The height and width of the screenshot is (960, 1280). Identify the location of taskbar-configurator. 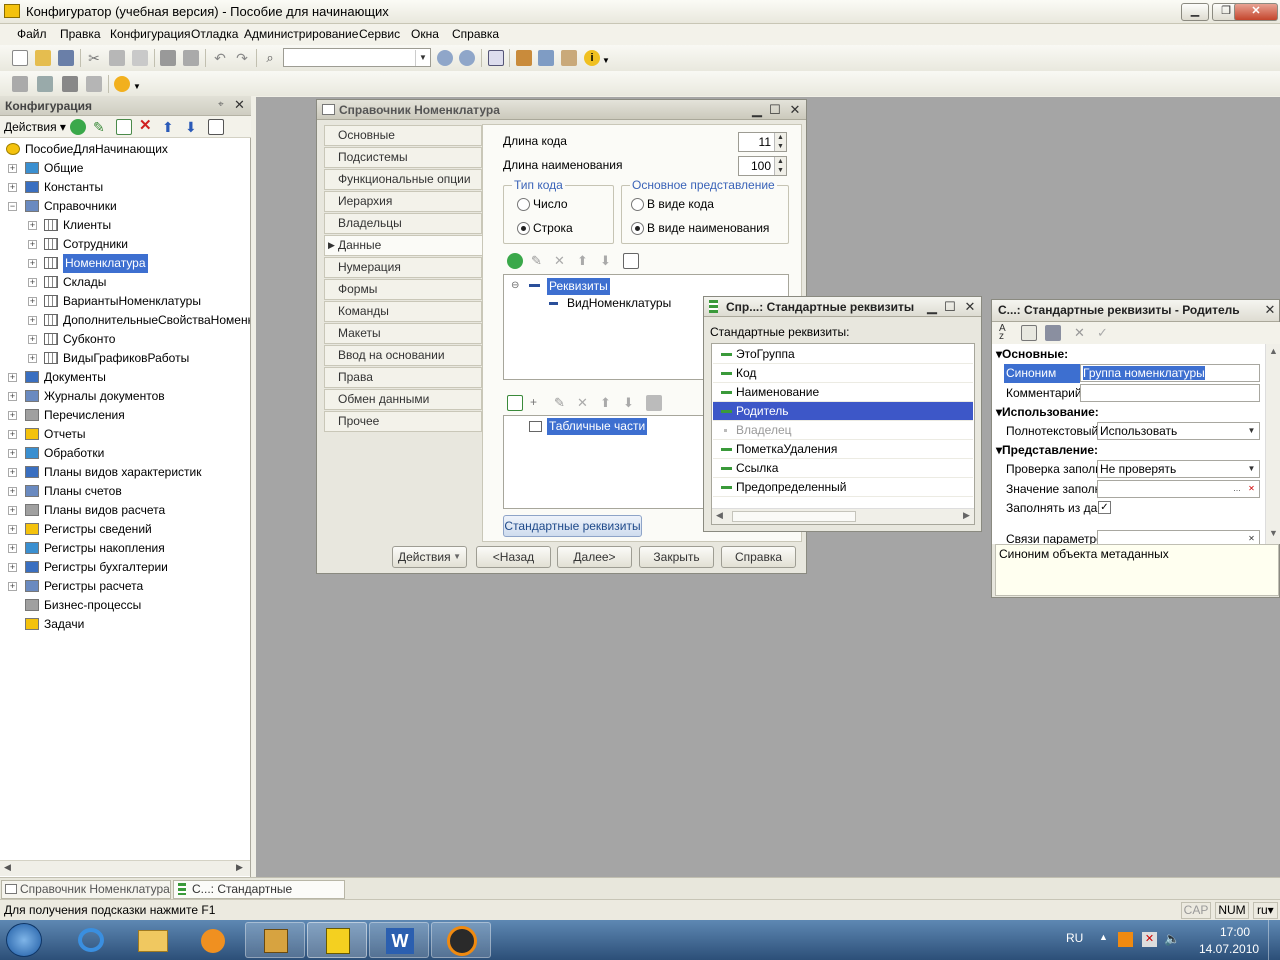
(337, 940).